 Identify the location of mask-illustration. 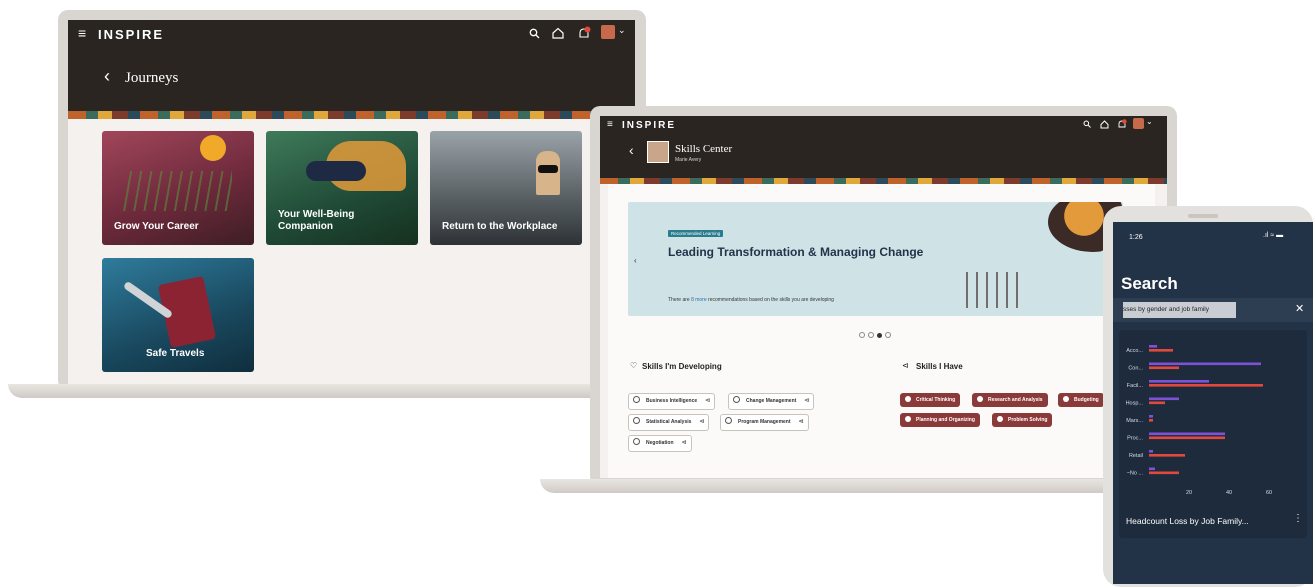
(548, 169).